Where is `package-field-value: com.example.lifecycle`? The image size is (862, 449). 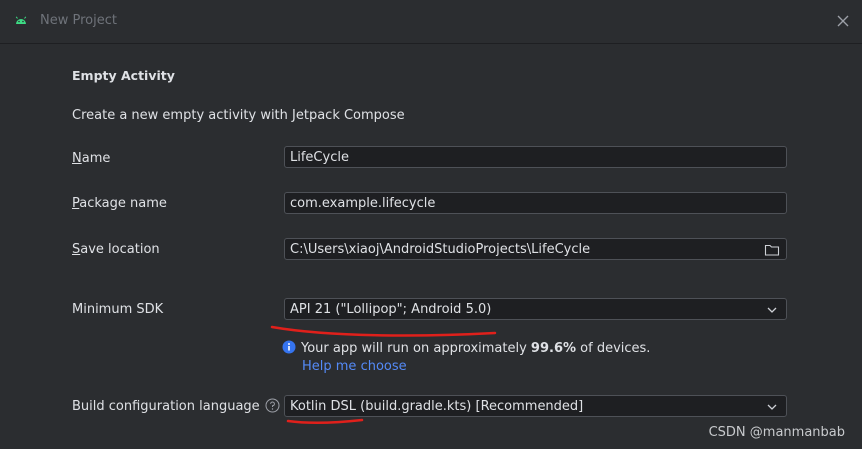
package-field-value: com.example.lifecycle is located at coordinates (363, 203).